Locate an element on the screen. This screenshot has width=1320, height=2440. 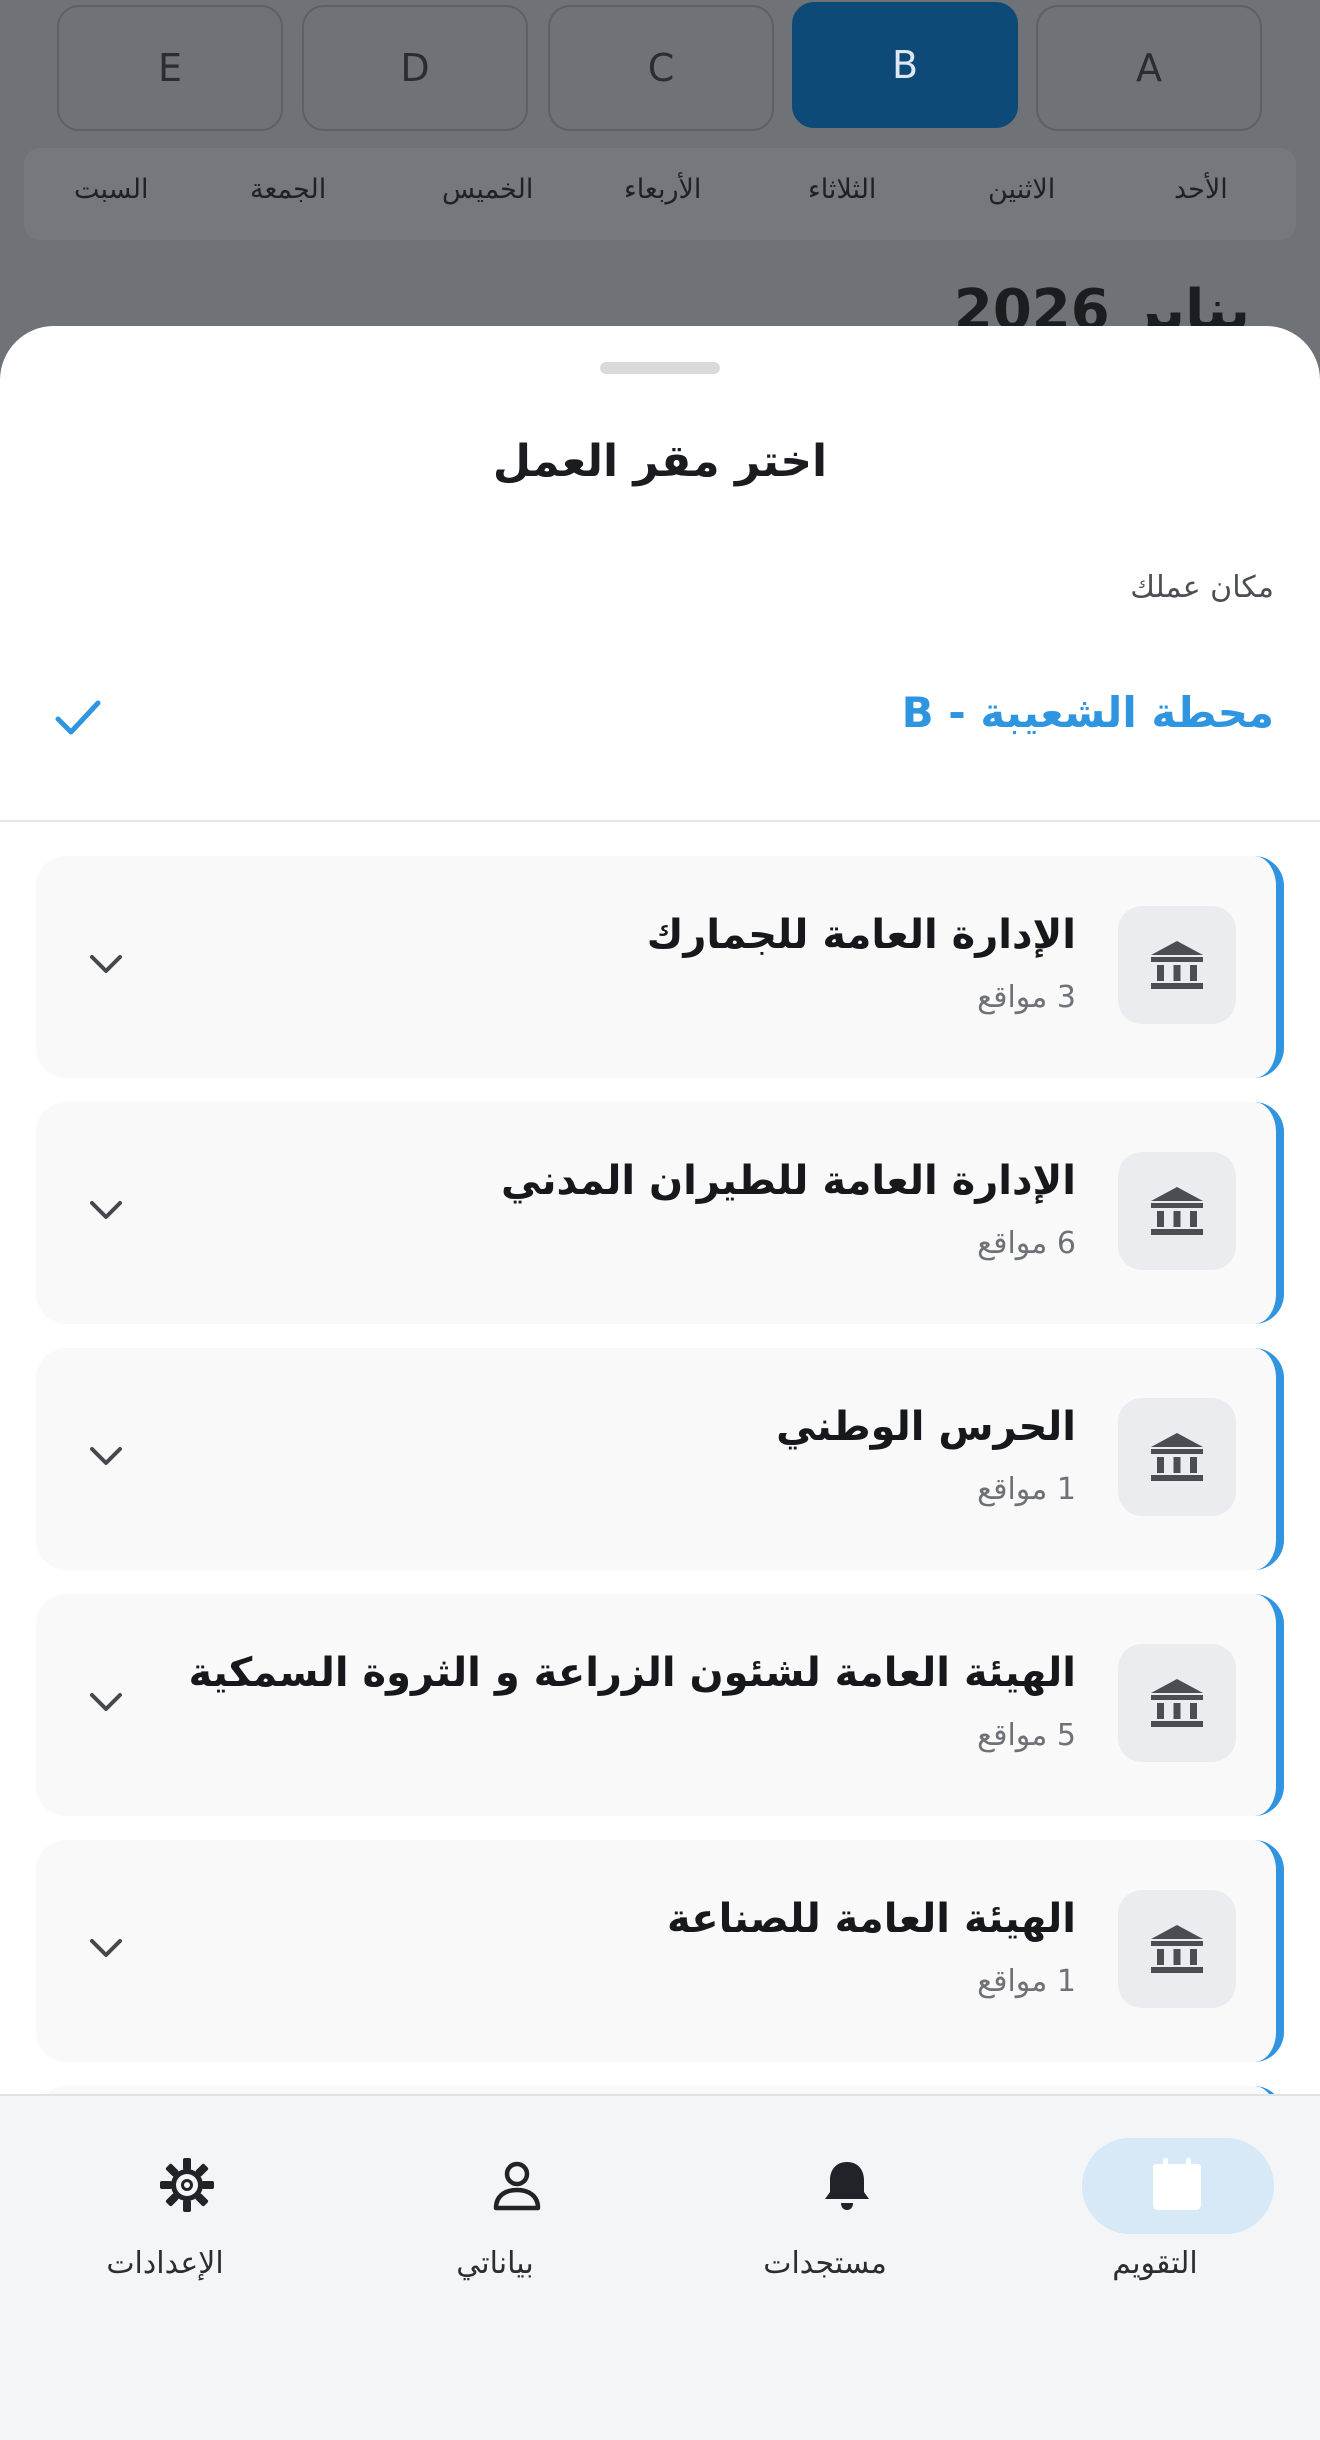
sheet-drag-handle is located at coordinates (660, 368).